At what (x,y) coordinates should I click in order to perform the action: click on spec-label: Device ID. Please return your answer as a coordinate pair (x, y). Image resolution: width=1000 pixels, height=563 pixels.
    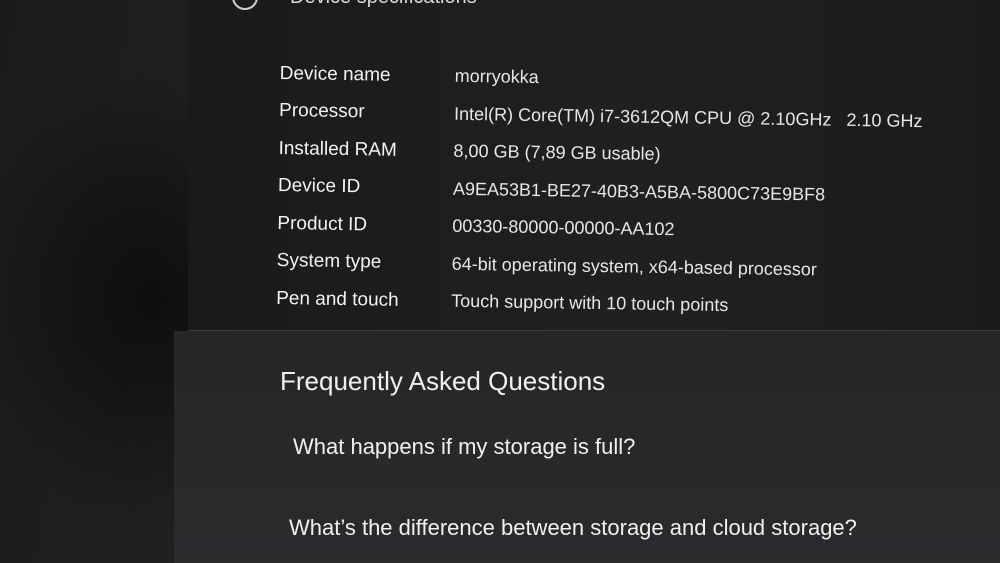
    Looking at the image, I should click on (319, 186).